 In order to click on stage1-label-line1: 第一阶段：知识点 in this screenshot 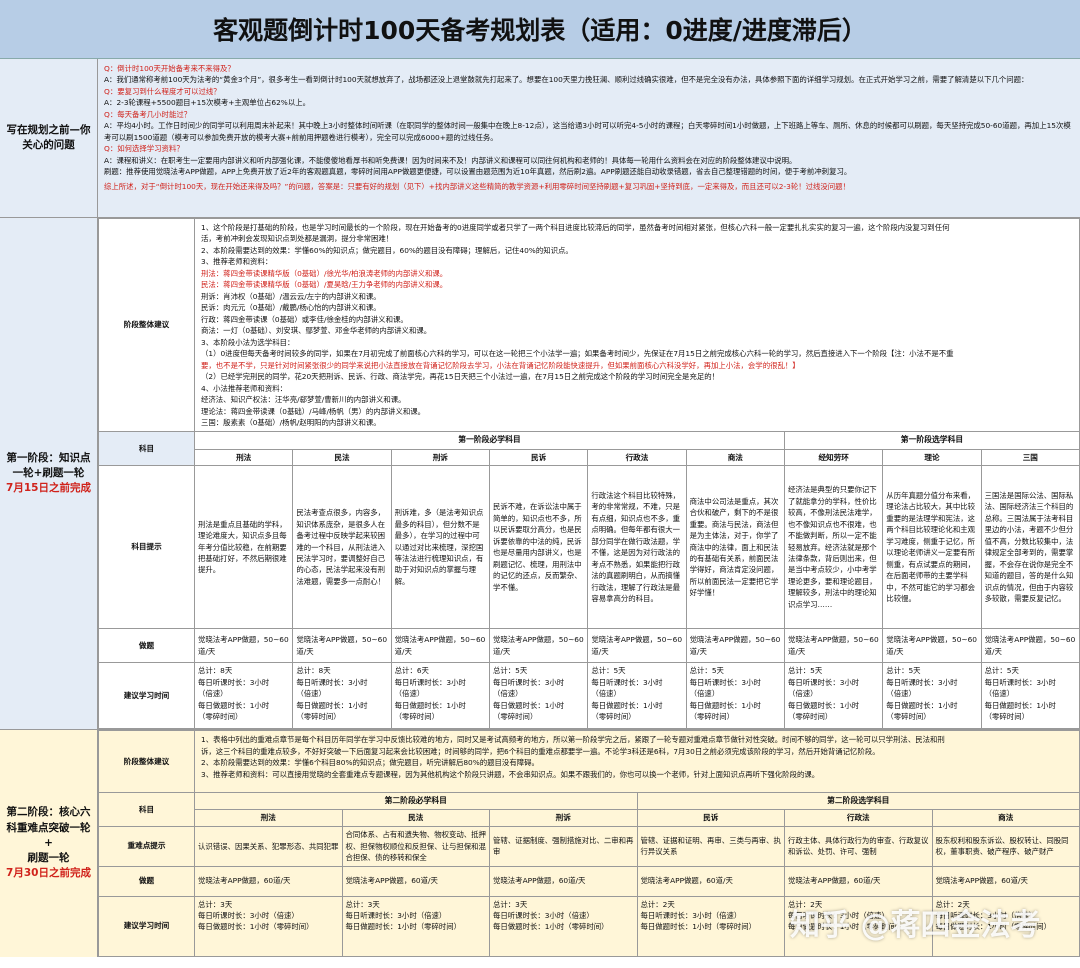, I will do `click(48, 457)`.